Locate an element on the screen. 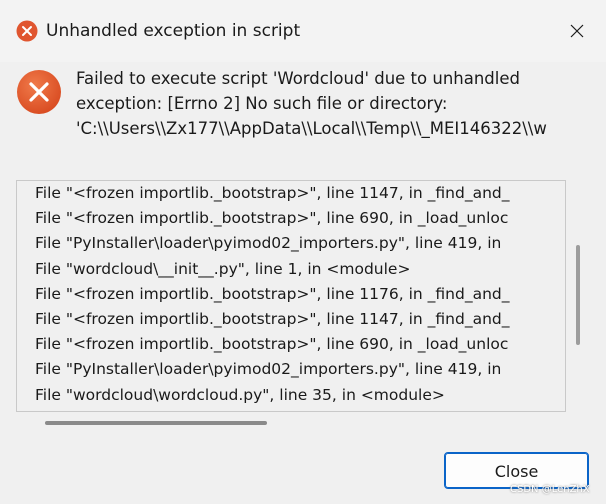 This screenshot has width=606, height=504. watermark: CSDN @LenZhX is located at coordinates (550, 489).